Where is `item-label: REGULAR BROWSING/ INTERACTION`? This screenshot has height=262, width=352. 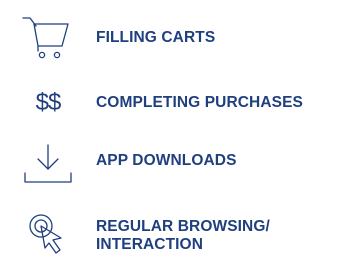 item-label: REGULAR BROWSING/ INTERACTION is located at coordinates (183, 236).